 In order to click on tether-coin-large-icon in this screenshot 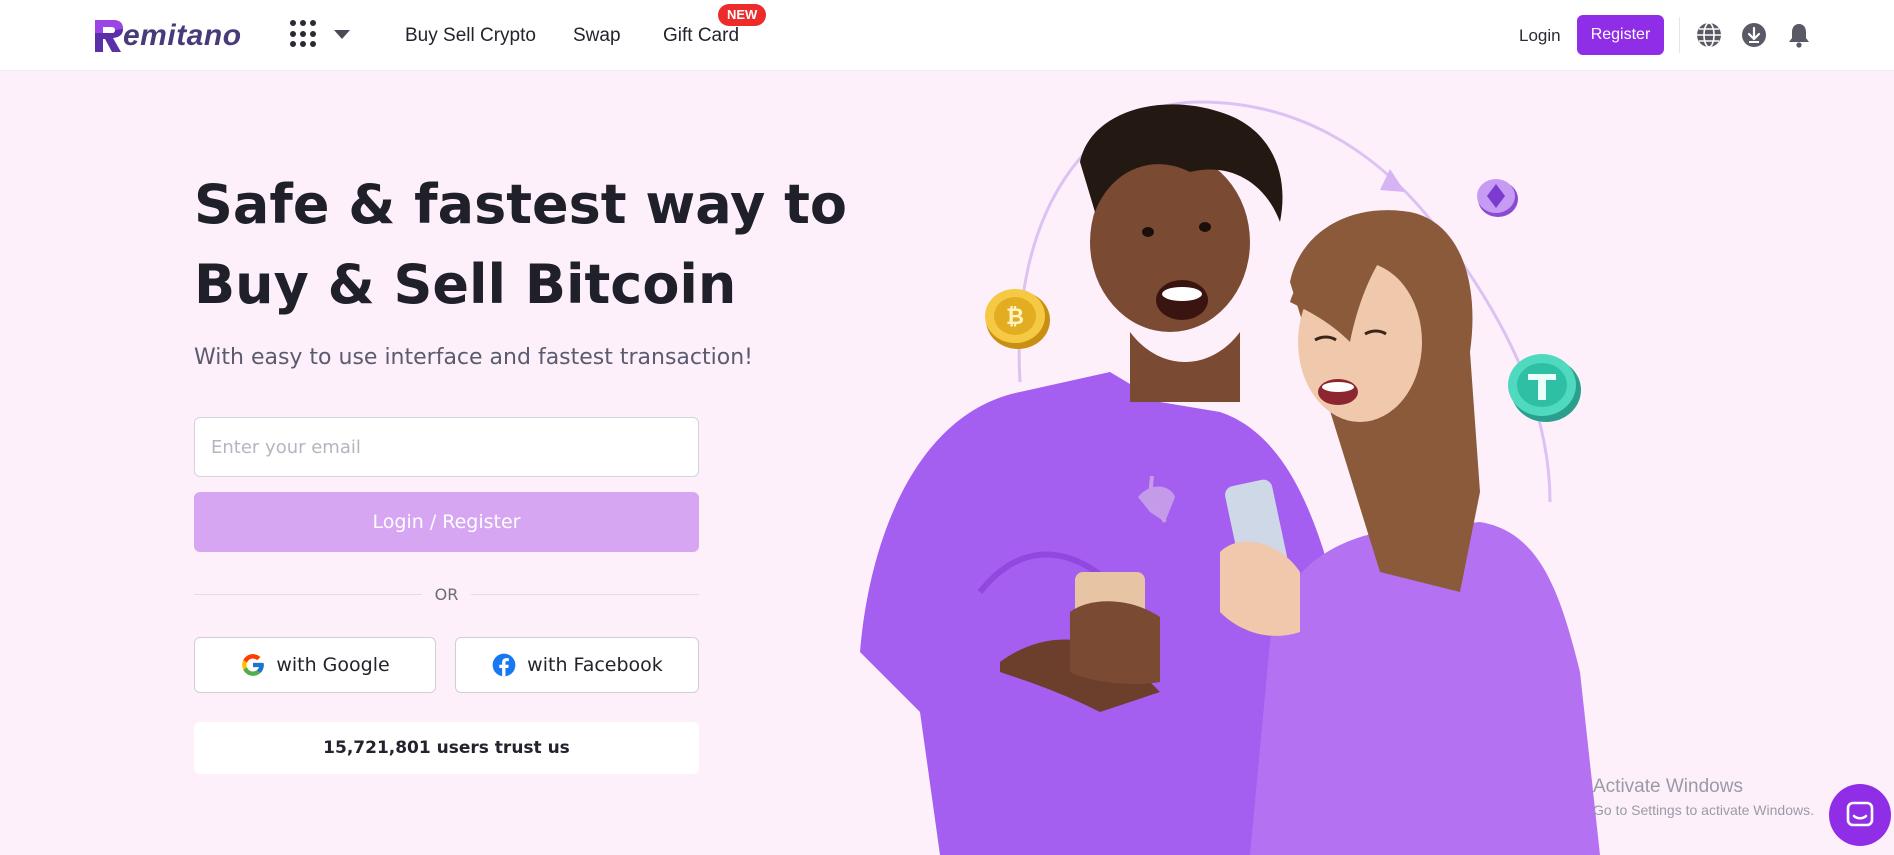, I will do `click(1544, 388)`.